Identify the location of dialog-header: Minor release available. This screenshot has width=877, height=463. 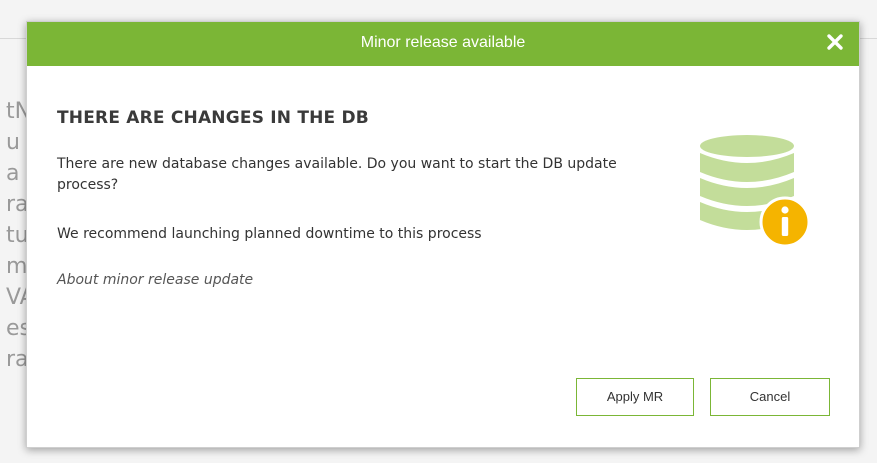
(443, 44).